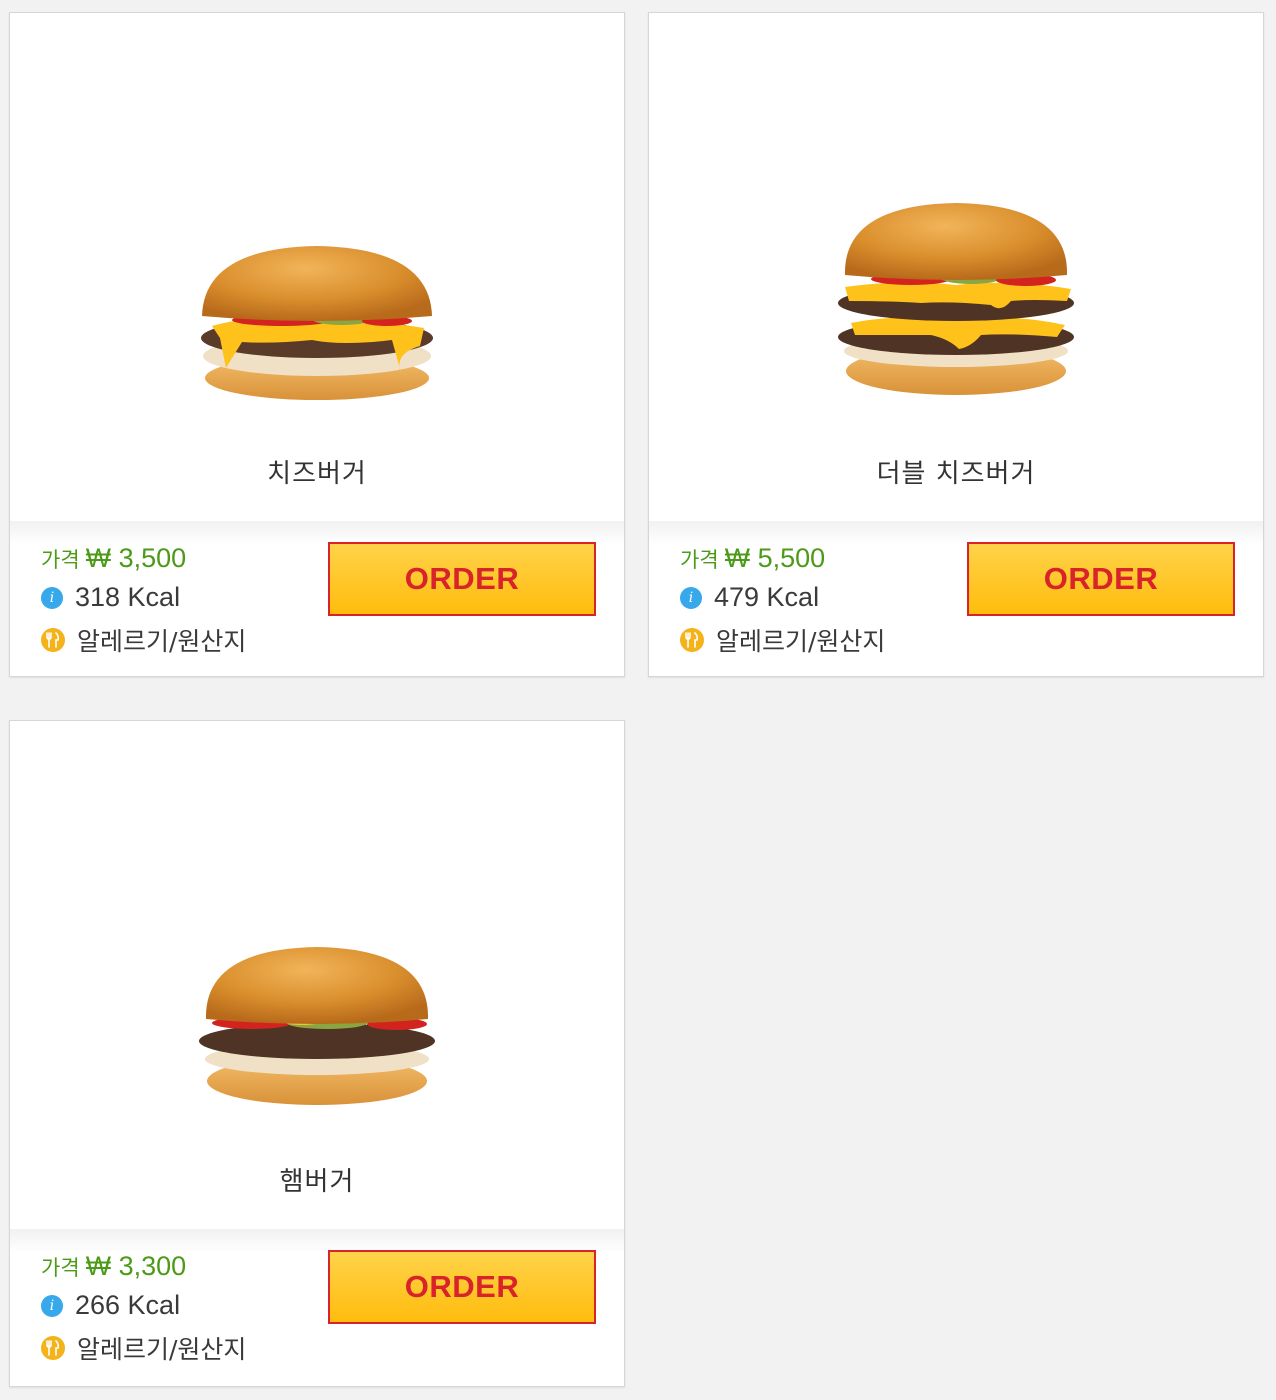 The width and height of the screenshot is (1276, 1400). What do you see at coordinates (317, 474) in the screenshot?
I see `product-name: 치즈버거` at bounding box center [317, 474].